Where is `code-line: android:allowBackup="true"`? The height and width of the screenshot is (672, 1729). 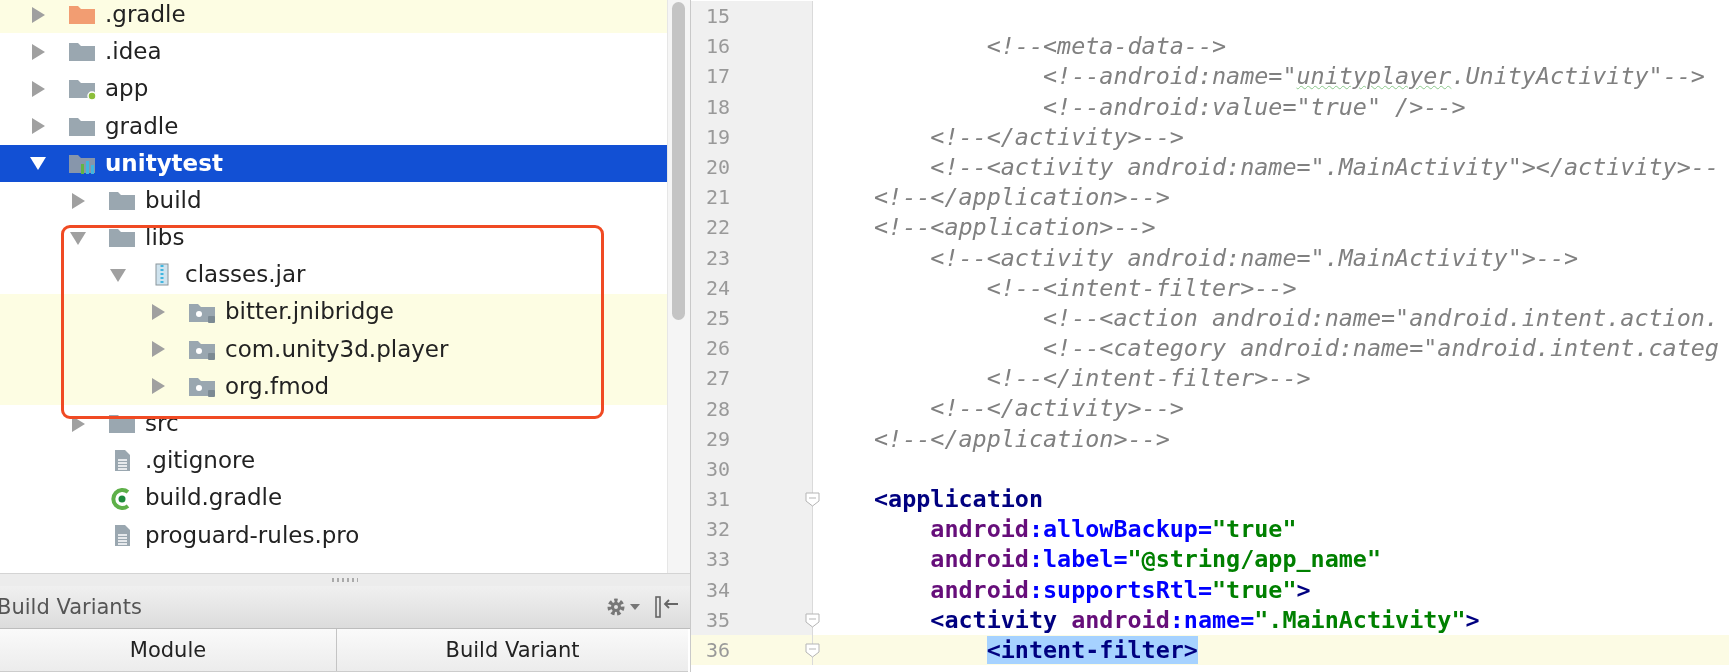 code-line: android:allowBackup="true" is located at coordinates (1113, 529).